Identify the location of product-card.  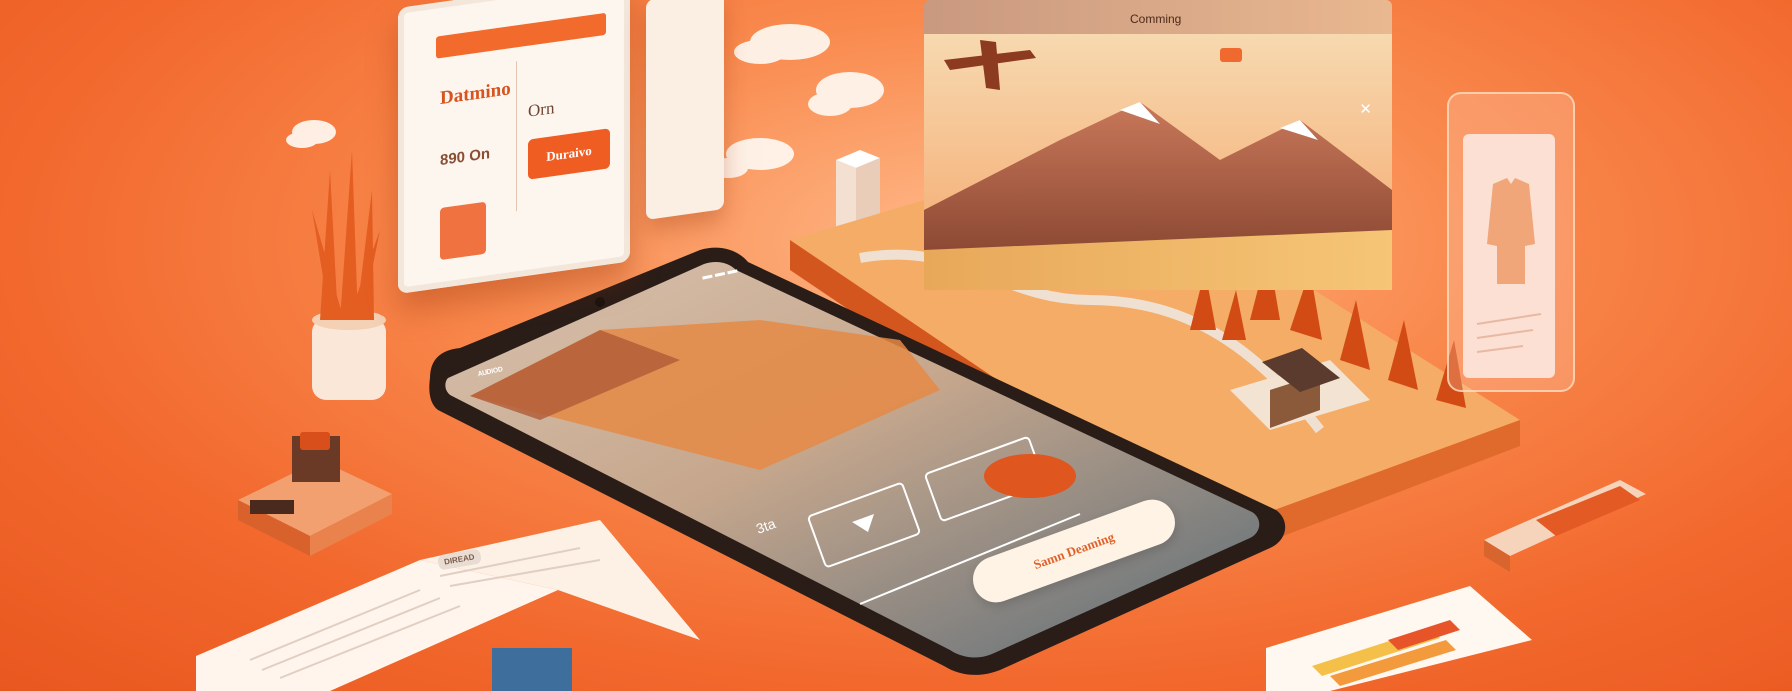
(1511, 242).